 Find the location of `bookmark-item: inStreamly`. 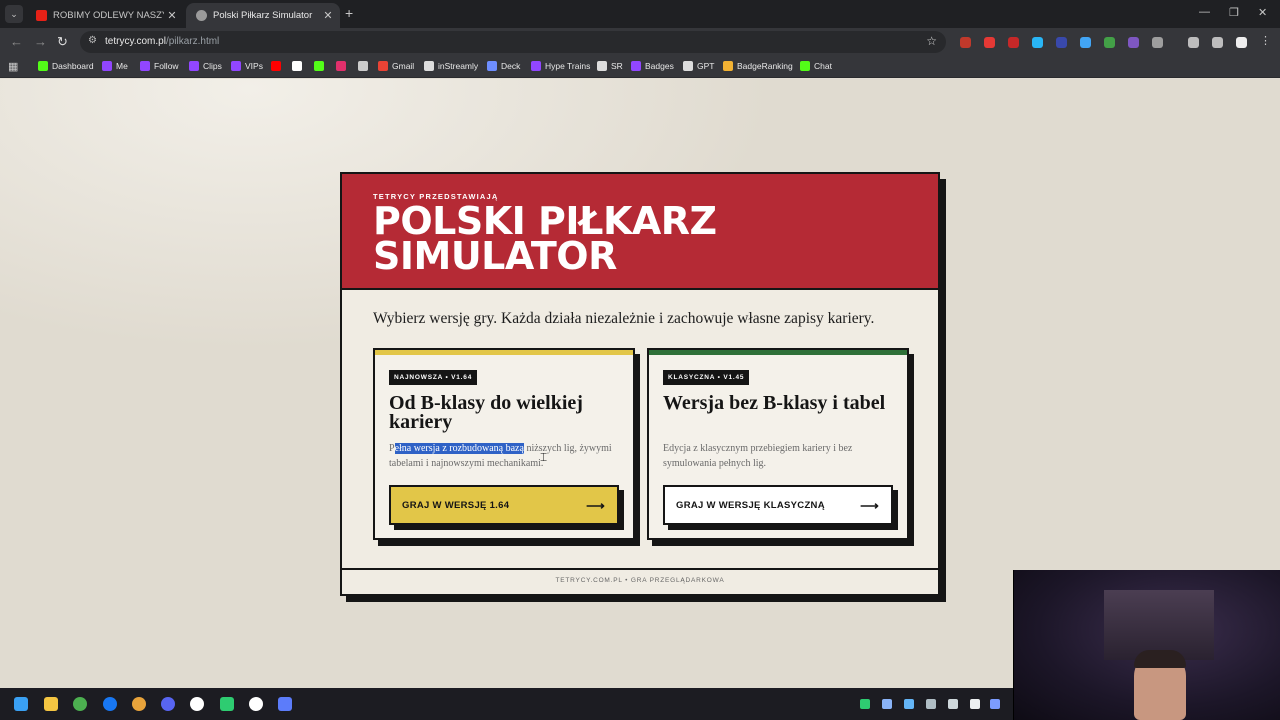

bookmark-item: inStreamly is located at coordinates (451, 66).